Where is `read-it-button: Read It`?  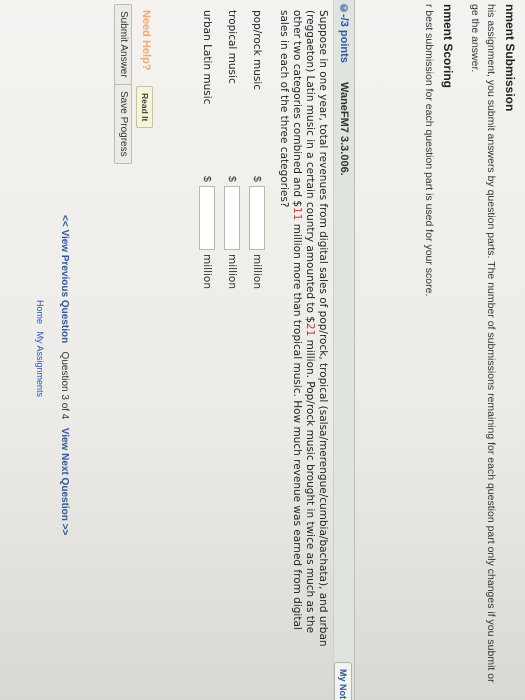
read-it-button: Read It is located at coordinates (144, 107).